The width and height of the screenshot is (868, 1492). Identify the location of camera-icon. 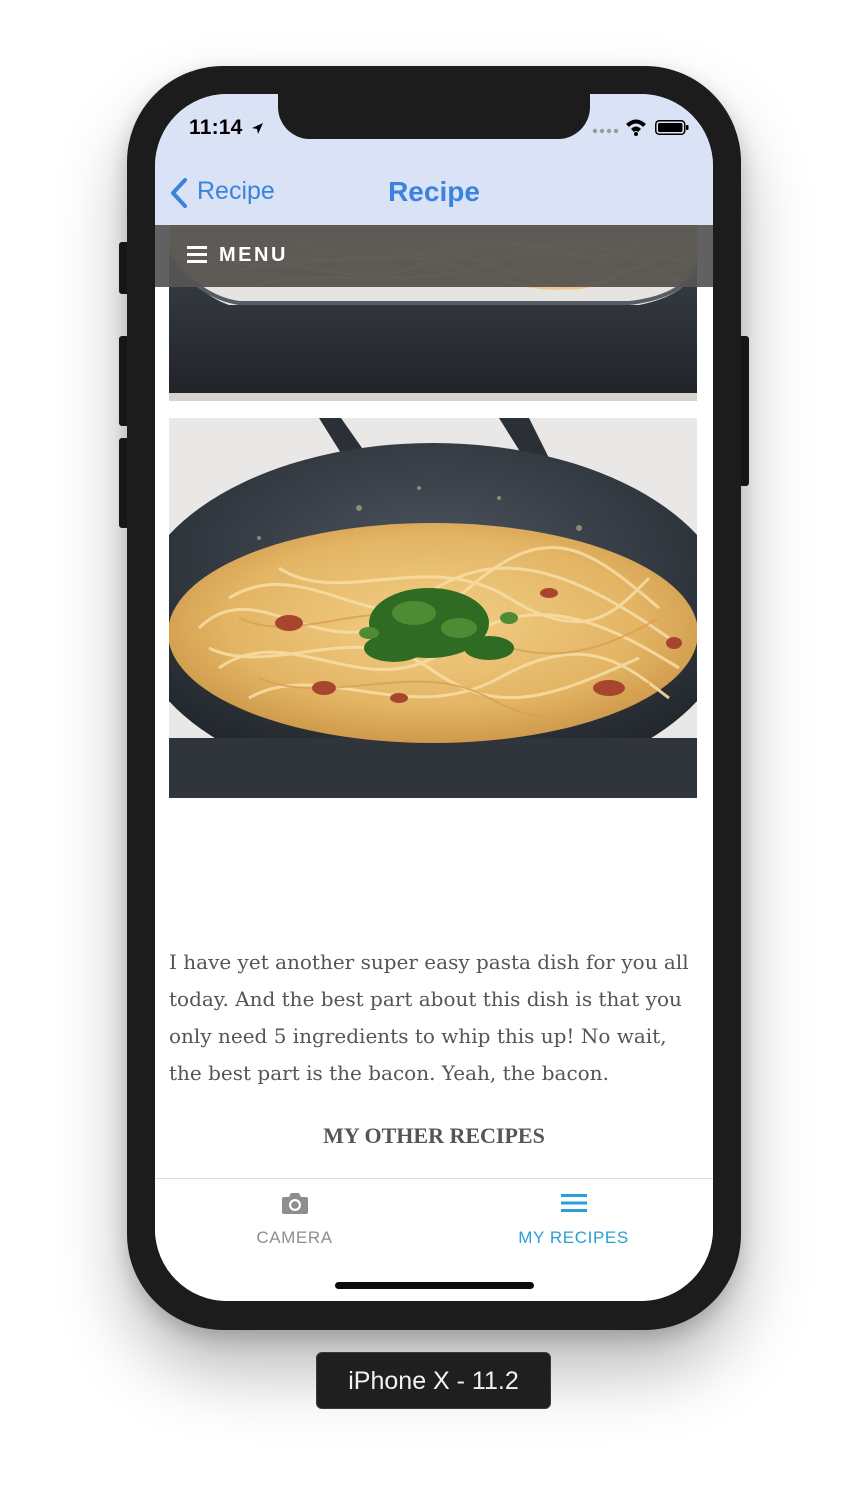
(295, 1203).